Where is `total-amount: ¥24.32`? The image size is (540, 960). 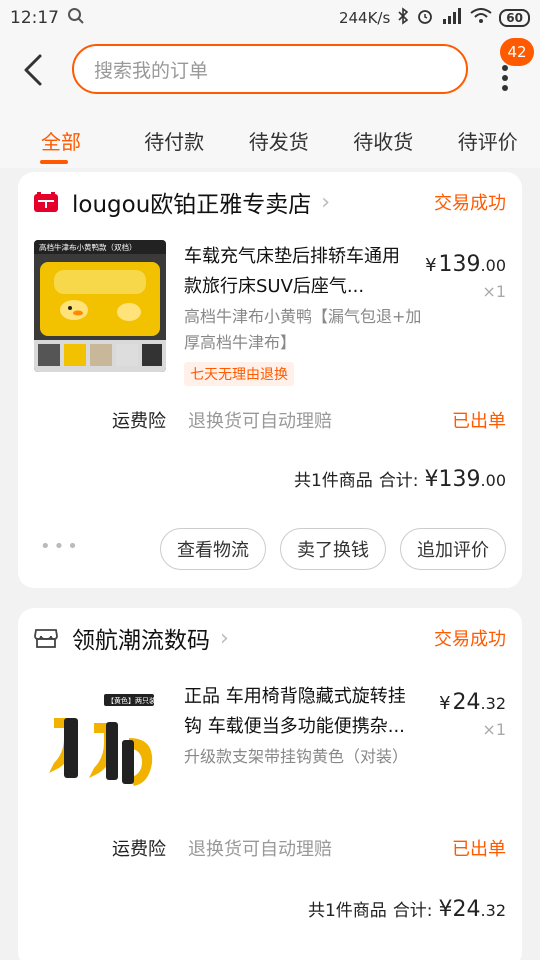
total-amount: ¥24.32 is located at coordinates (472, 909).